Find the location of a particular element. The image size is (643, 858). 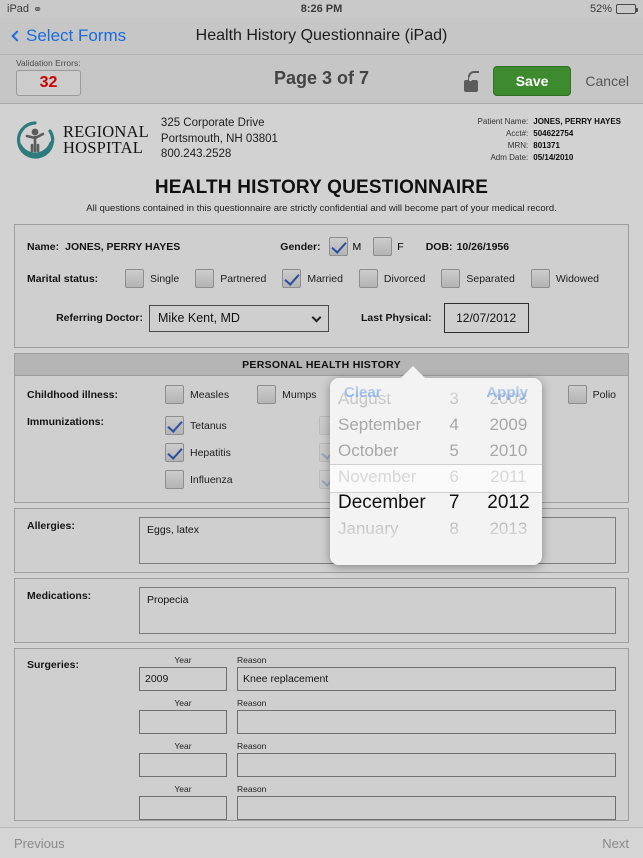

month-option: November is located at coordinates (381, 477).